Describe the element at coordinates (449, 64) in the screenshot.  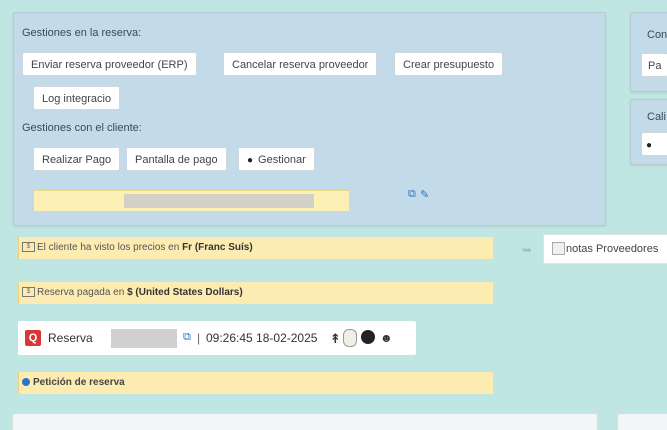
I see `crear-presupuesto-button: Crear presupuesto` at that location.